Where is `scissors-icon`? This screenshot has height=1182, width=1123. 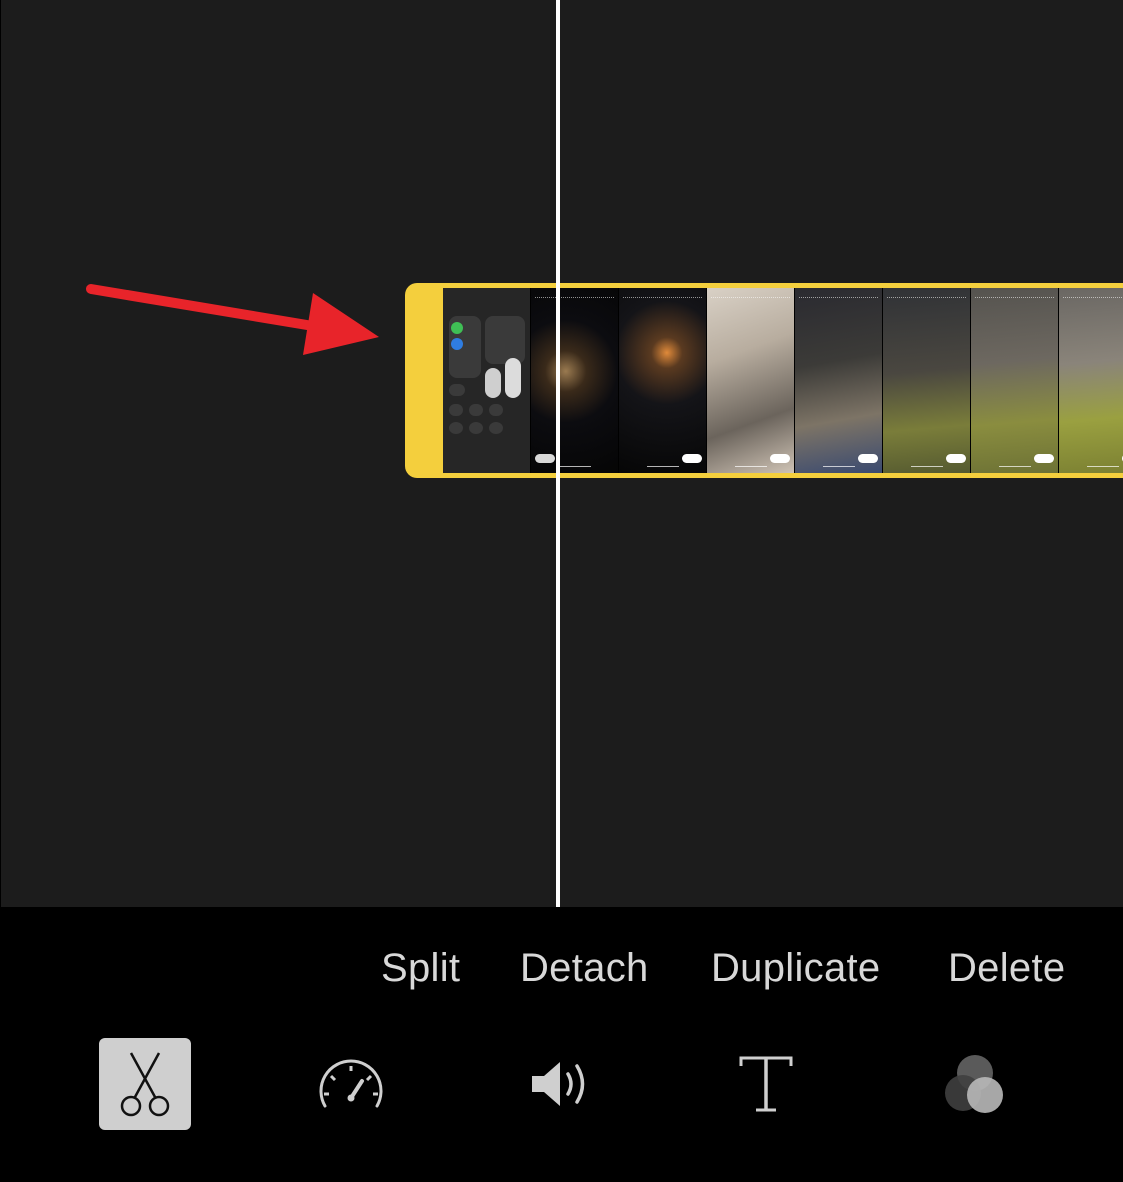 scissors-icon is located at coordinates (145, 1084).